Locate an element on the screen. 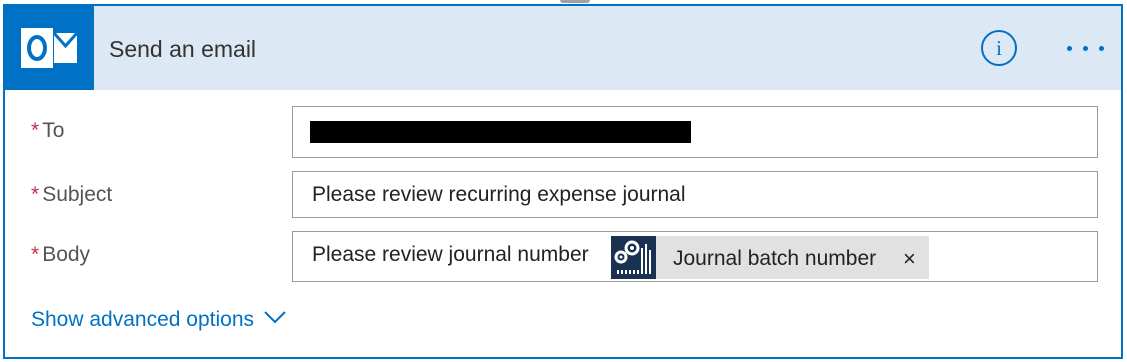  token-label: Journal batch number is located at coordinates (775, 258).